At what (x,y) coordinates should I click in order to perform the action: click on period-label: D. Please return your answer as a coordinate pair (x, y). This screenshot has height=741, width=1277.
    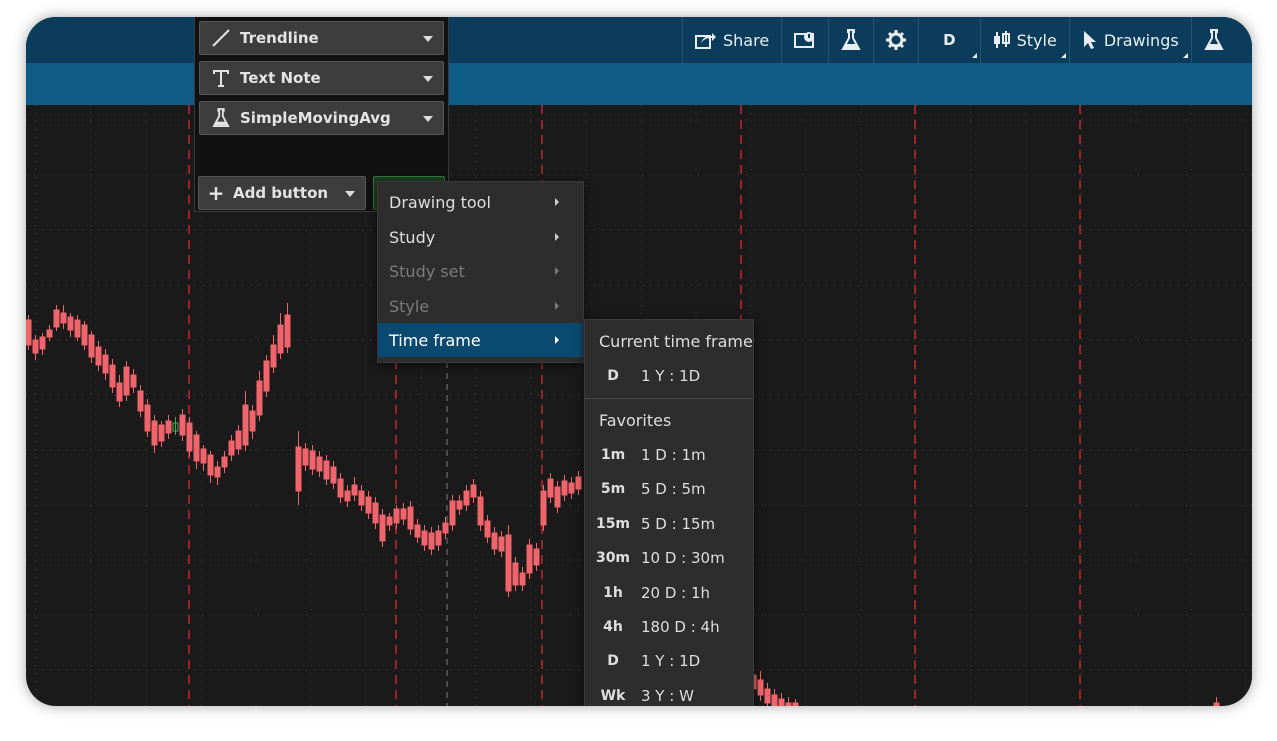
    Looking at the image, I should click on (949, 40).